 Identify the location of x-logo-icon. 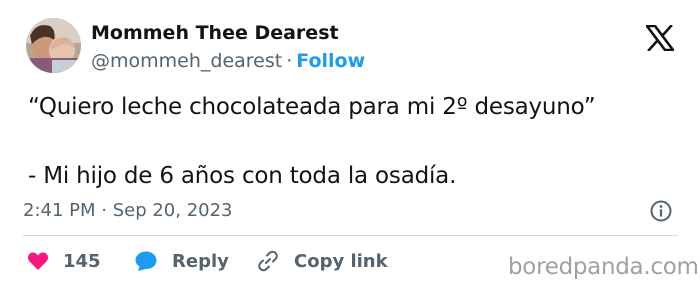
(660, 38).